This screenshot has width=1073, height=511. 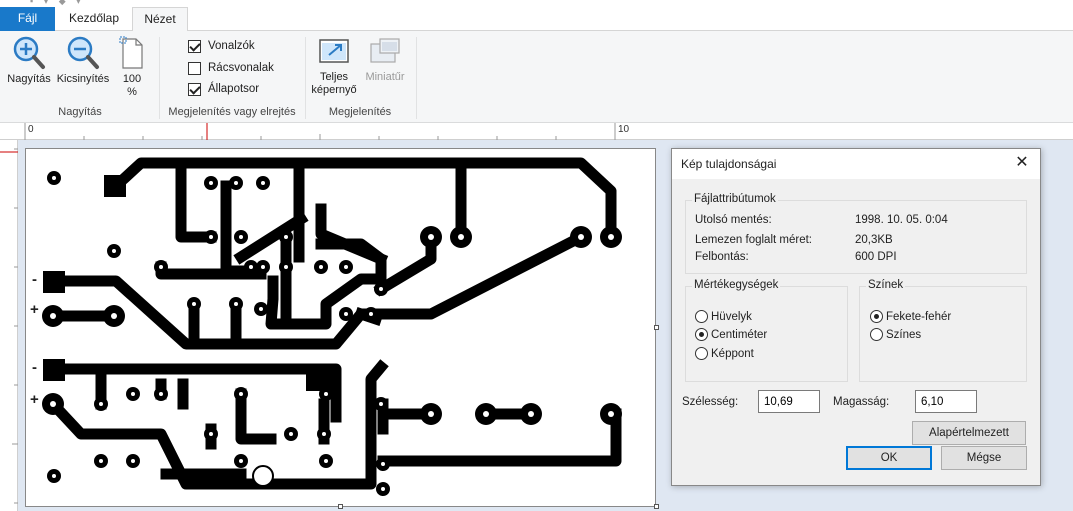 I want to click on file-attributes-legend: Fájlattribútumok, so click(x=735, y=199).